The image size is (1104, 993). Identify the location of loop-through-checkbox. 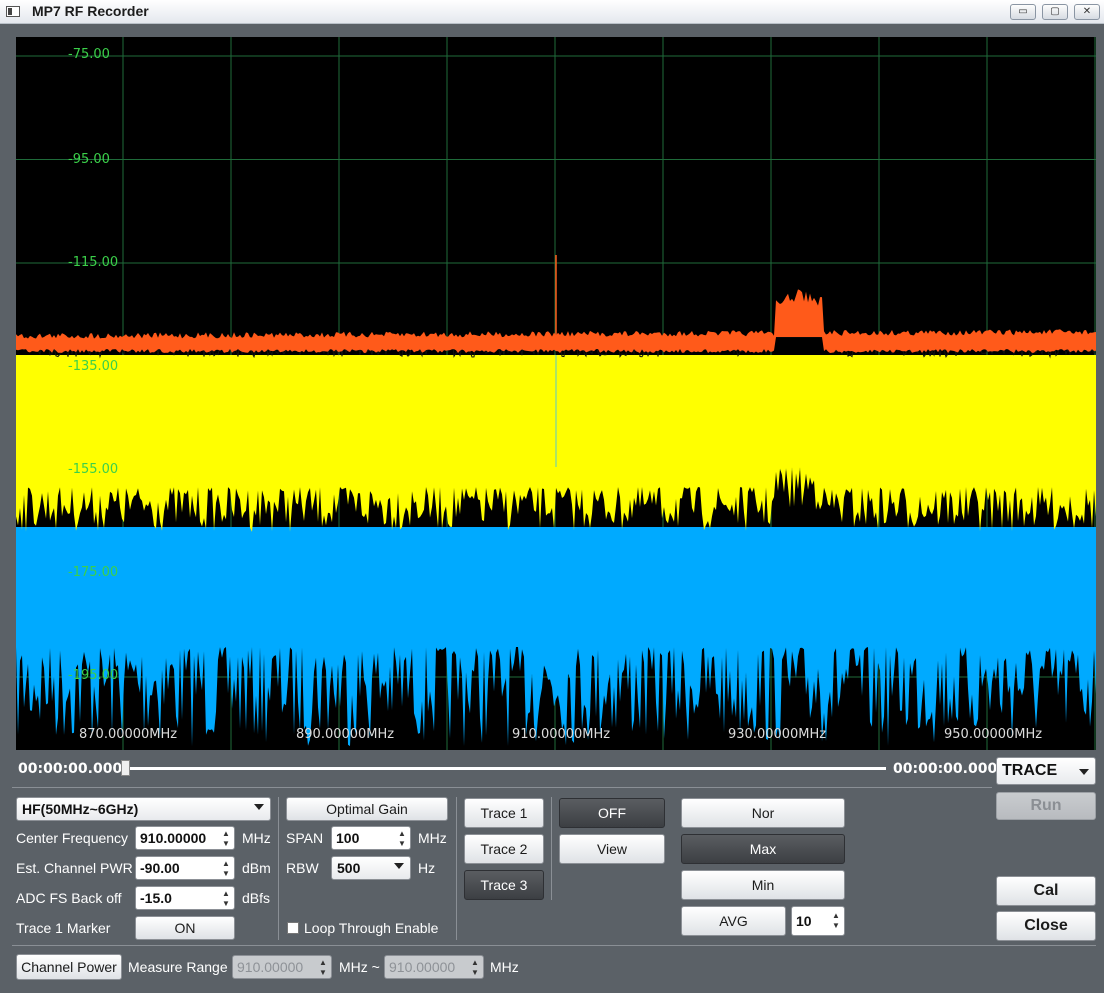
(293, 928).